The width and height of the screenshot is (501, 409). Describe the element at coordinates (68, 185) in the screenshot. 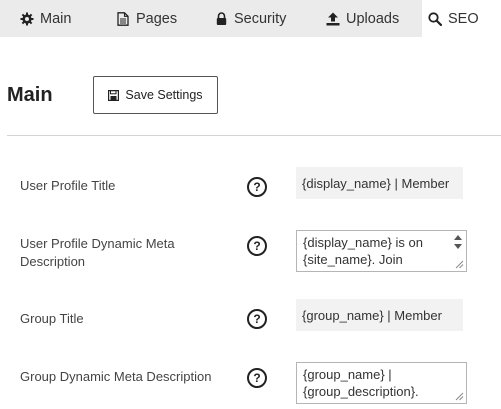

I see `user-profile-title-label: User Profile Title` at that location.